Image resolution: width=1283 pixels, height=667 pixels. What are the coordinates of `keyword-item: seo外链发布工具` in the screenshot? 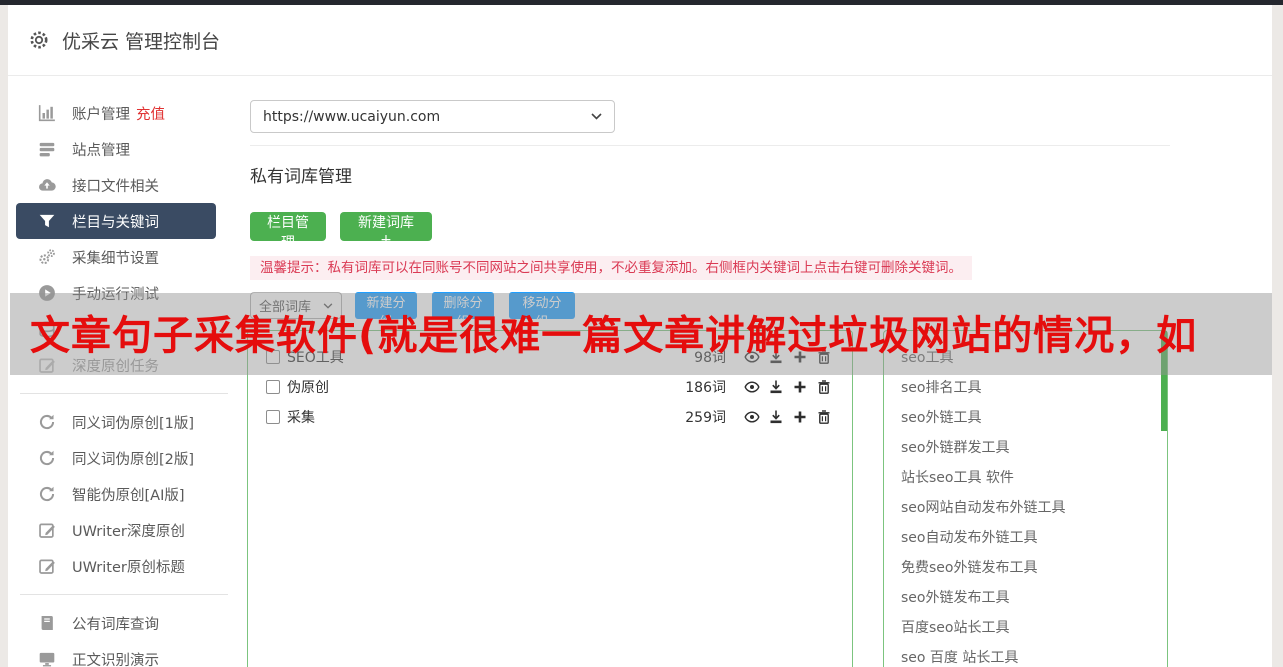 It's located at (1034, 598).